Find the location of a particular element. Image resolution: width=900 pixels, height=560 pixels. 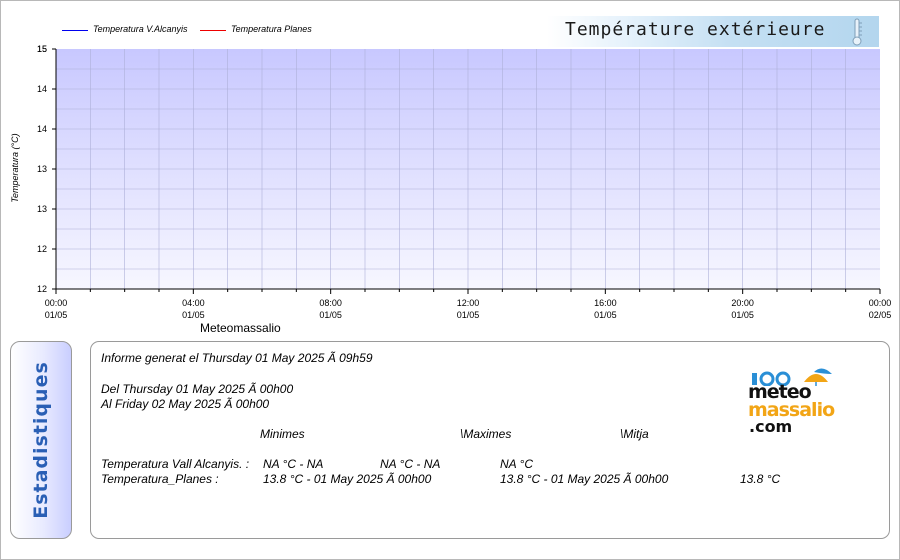

legend-swatch-alcanyis is located at coordinates (75, 30).